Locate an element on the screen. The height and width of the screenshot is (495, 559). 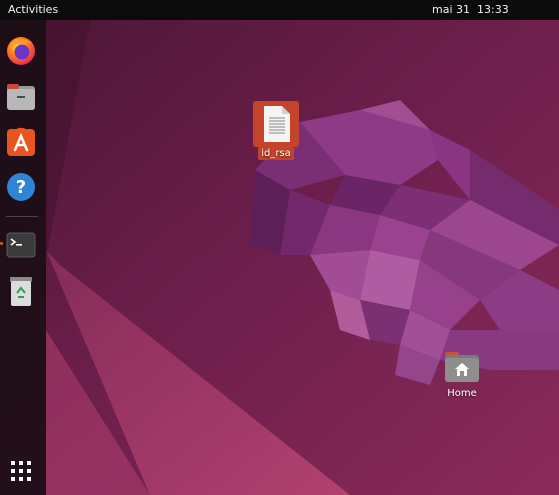
show-applications-button is located at coordinates (21, 471).